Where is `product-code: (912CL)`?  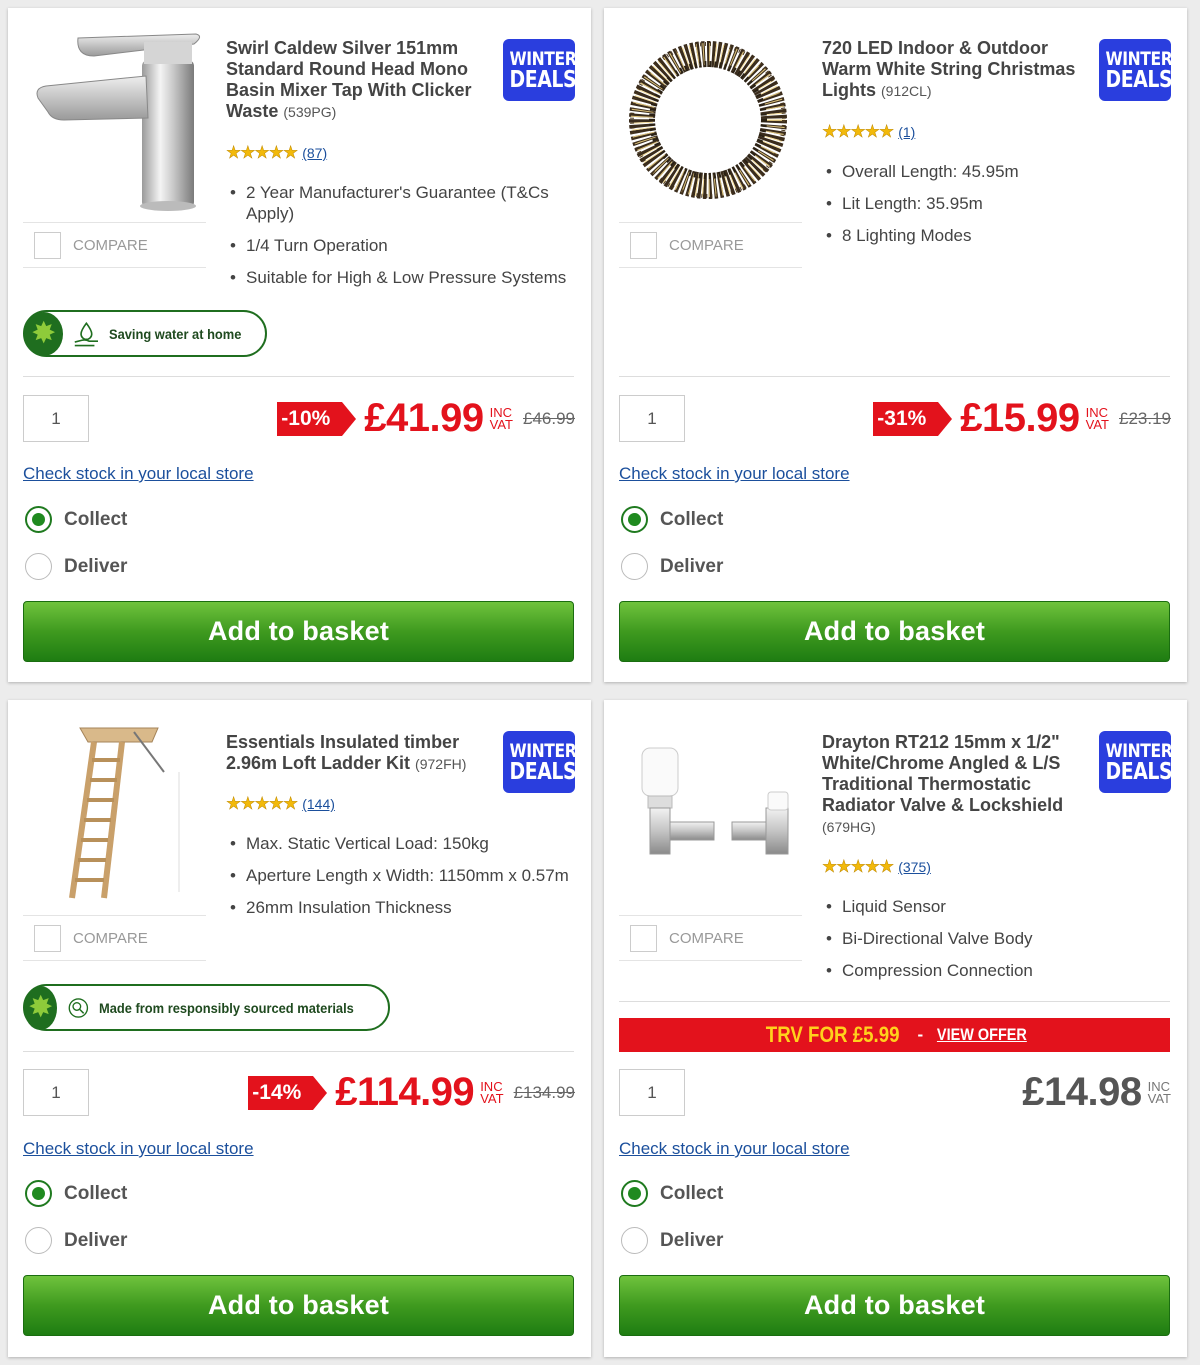 product-code: (912CL) is located at coordinates (906, 91).